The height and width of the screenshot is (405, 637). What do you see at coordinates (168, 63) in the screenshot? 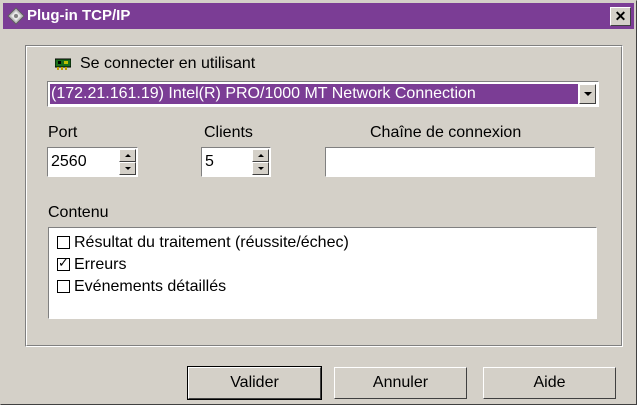
I see `connect-using-label: Se connecter en utilisant` at bounding box center [168, 63].